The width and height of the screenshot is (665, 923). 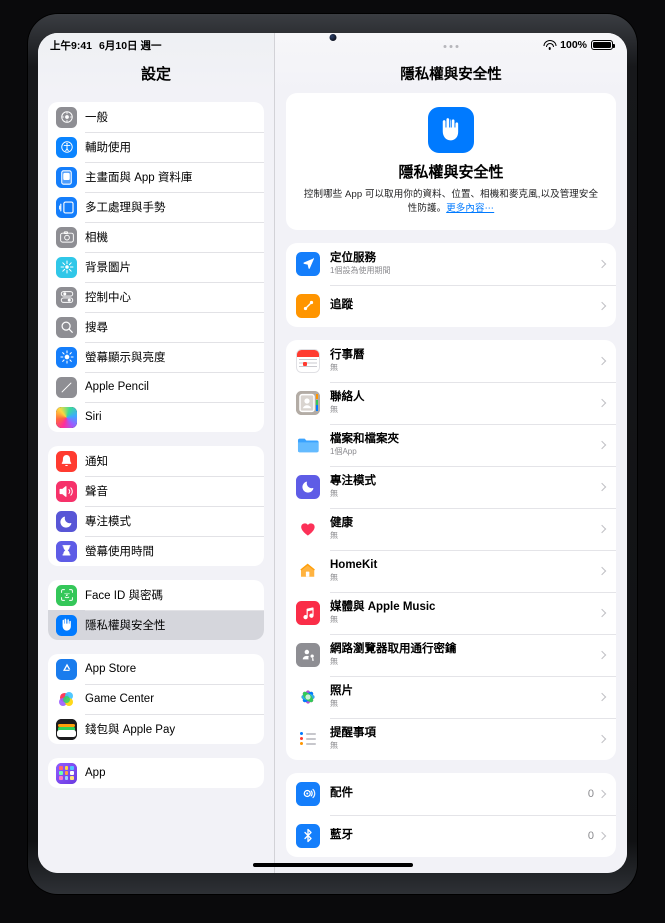 I want to click on sidebar-item-label: 一般, so click(x=96, y=118).